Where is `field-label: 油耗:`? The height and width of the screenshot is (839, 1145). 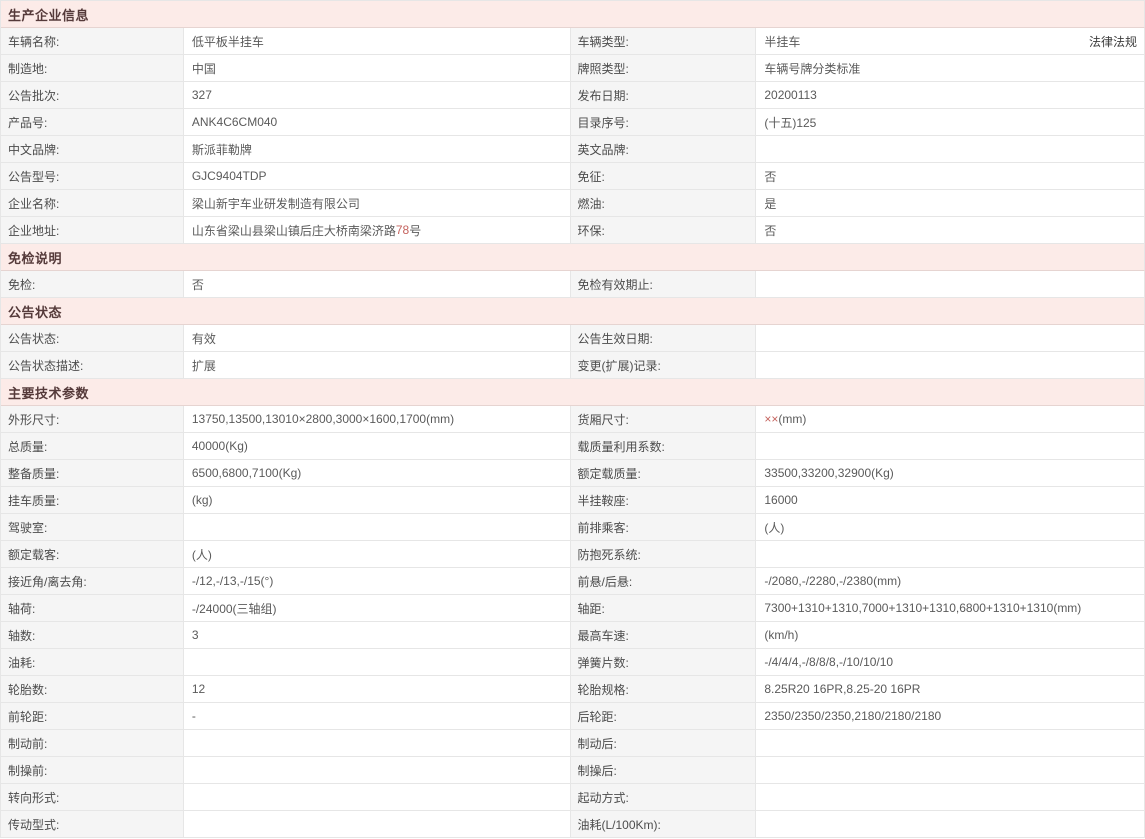
field-label: 油耗: is located at coordinates (92, 662).